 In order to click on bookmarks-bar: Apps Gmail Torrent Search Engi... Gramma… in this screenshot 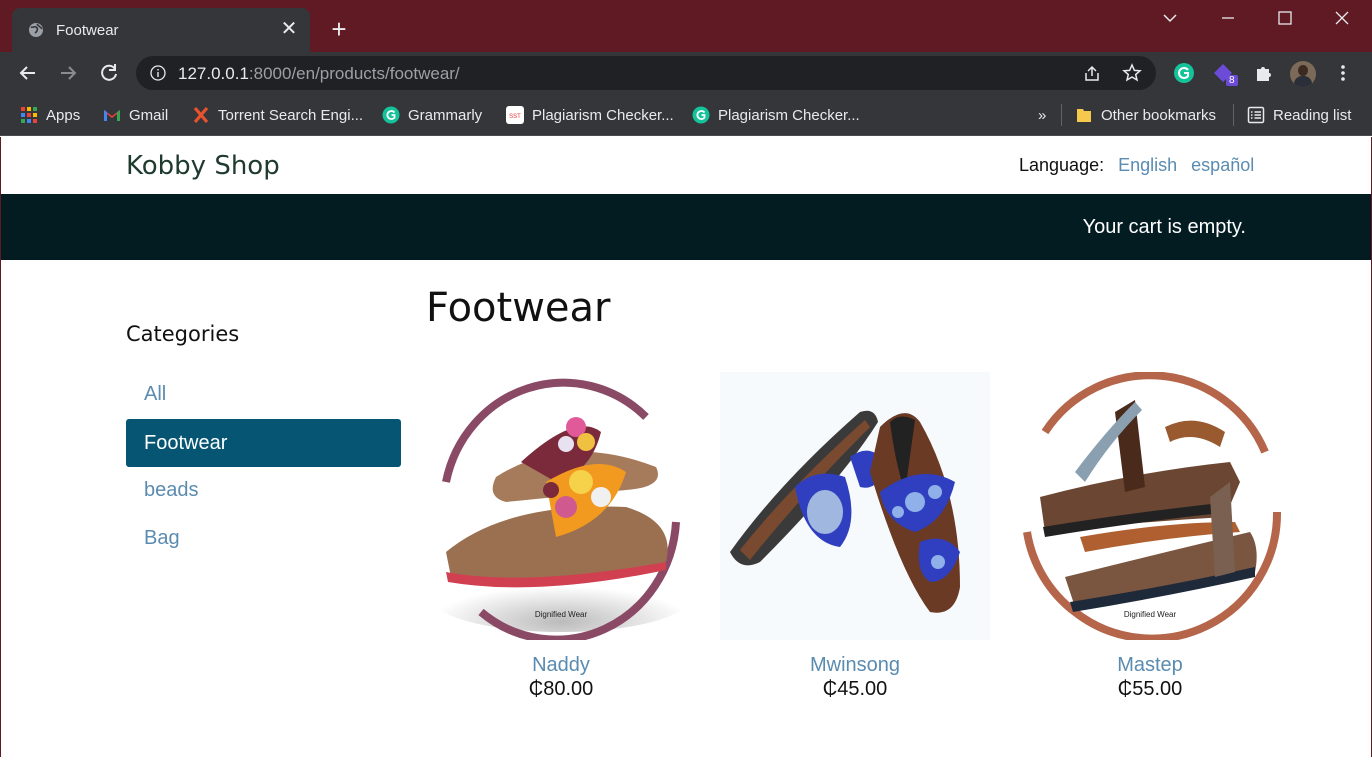, I will do `click(686, 115)`.